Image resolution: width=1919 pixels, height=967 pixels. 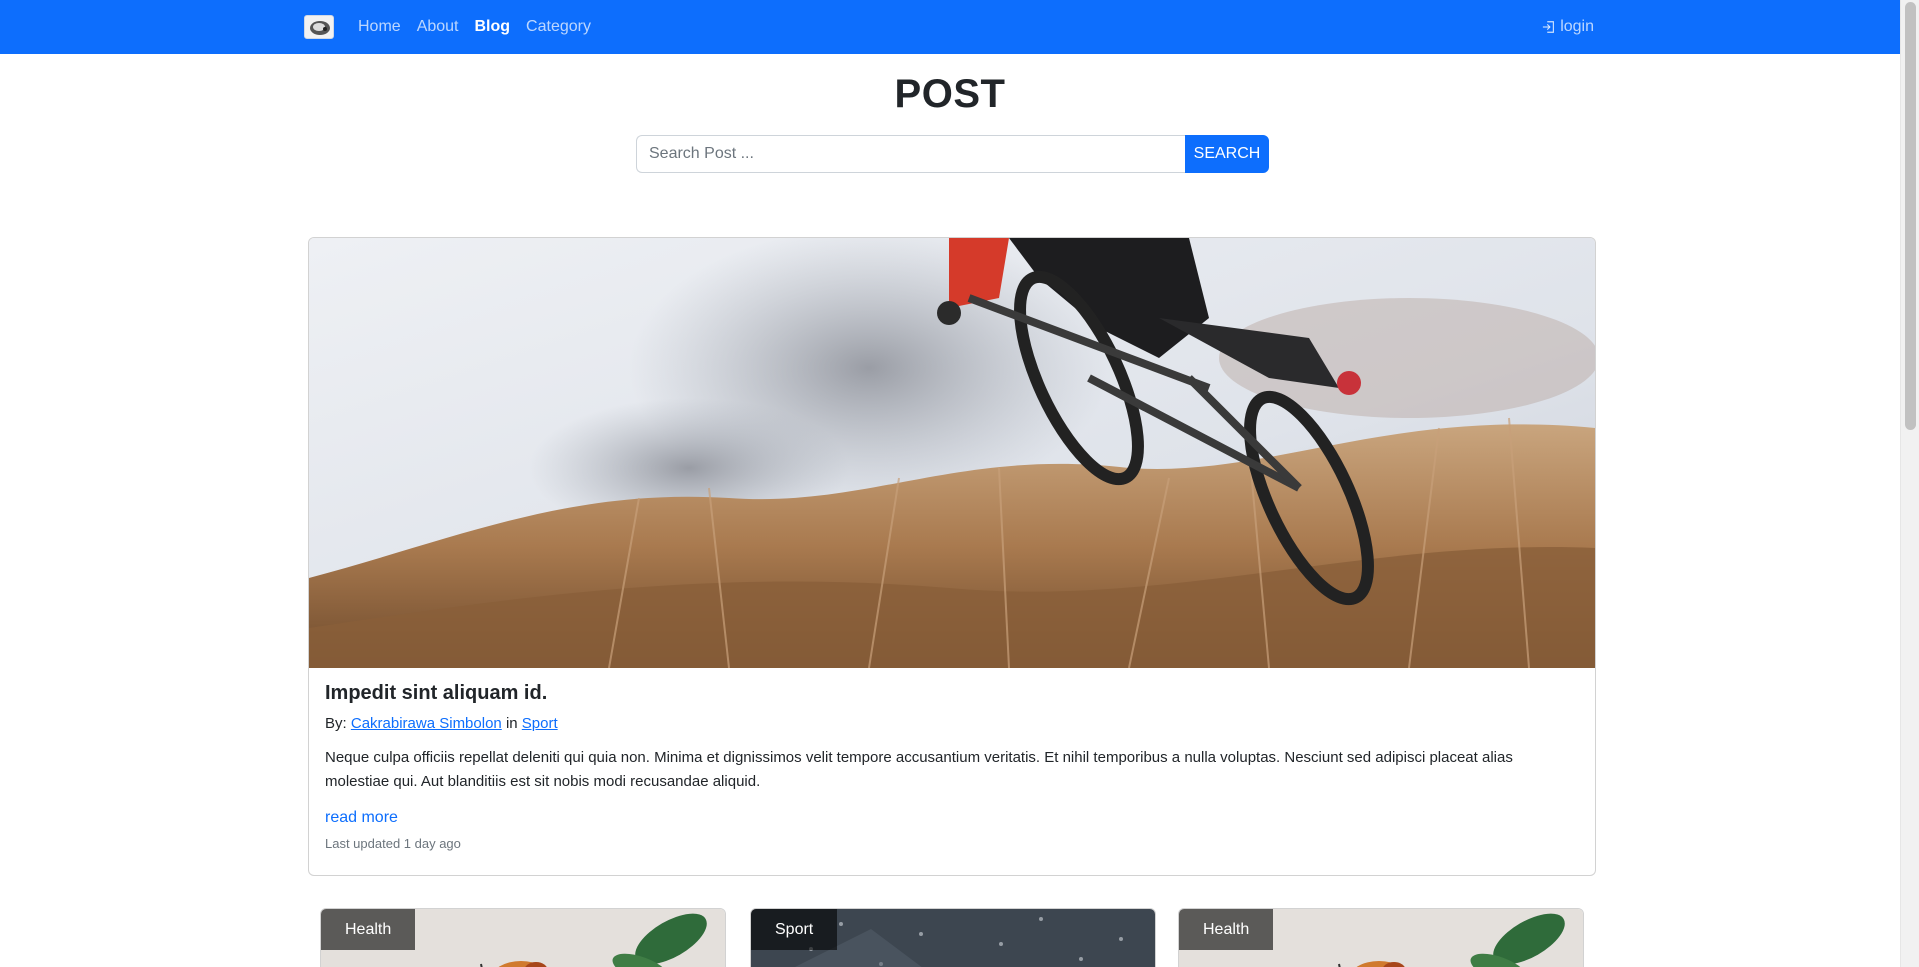 What do you see at coordinates (511, 723) in the screenshot?
I see `byline-in: in` at bounding box center [511, 723].